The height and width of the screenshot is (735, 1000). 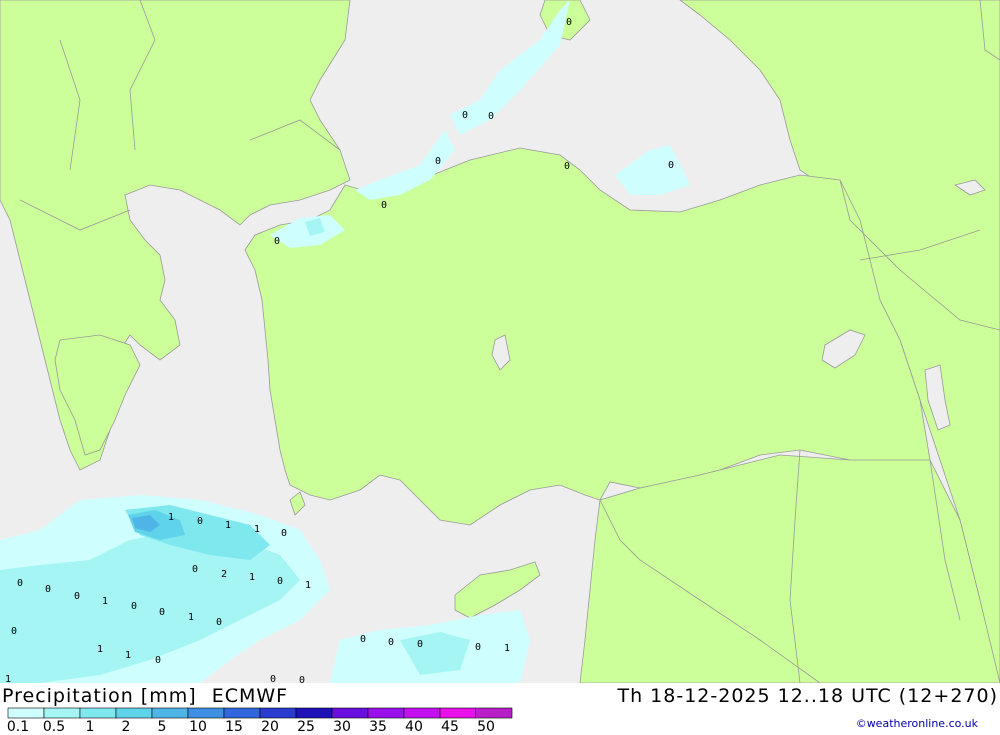 What do you see at coordinates (917, 723) in the screenshot?
I see `credit-link: ©weatheronline.co.uk` at bounding box center [917, 723].